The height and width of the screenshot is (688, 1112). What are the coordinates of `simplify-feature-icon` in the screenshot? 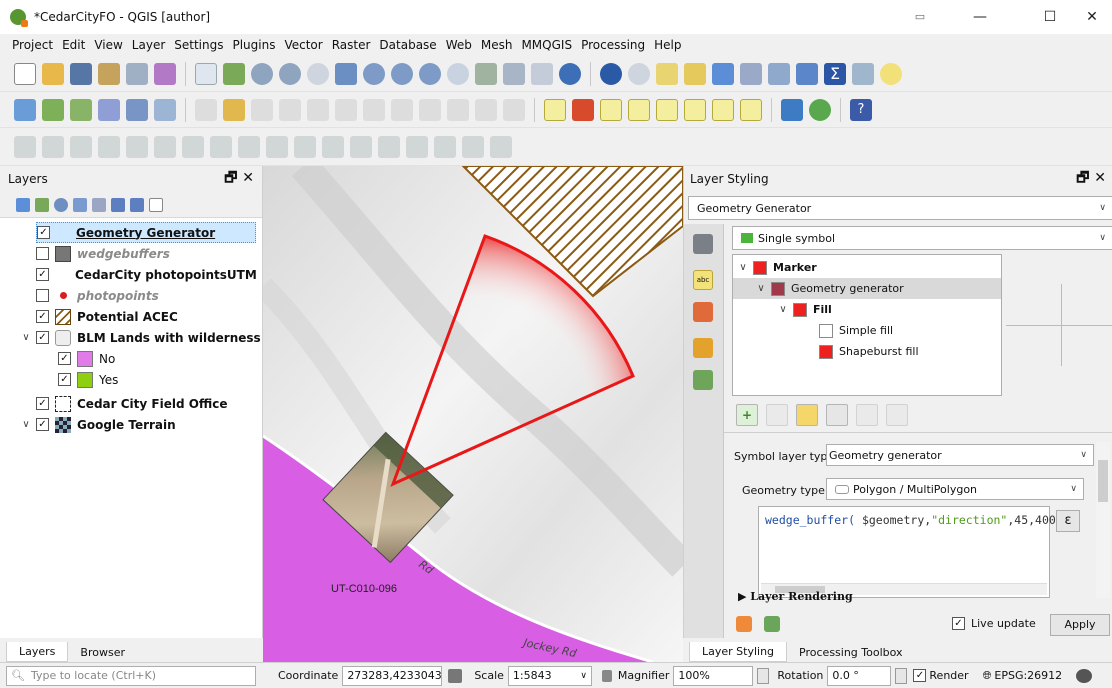 It's located at (137, 146).